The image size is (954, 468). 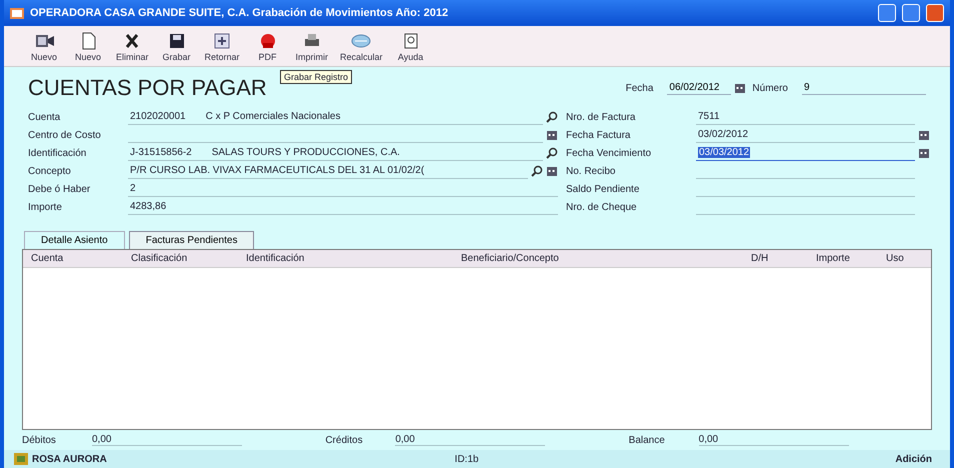 I want to click on toolbar-button: PDF, so click(x=268, y=46).